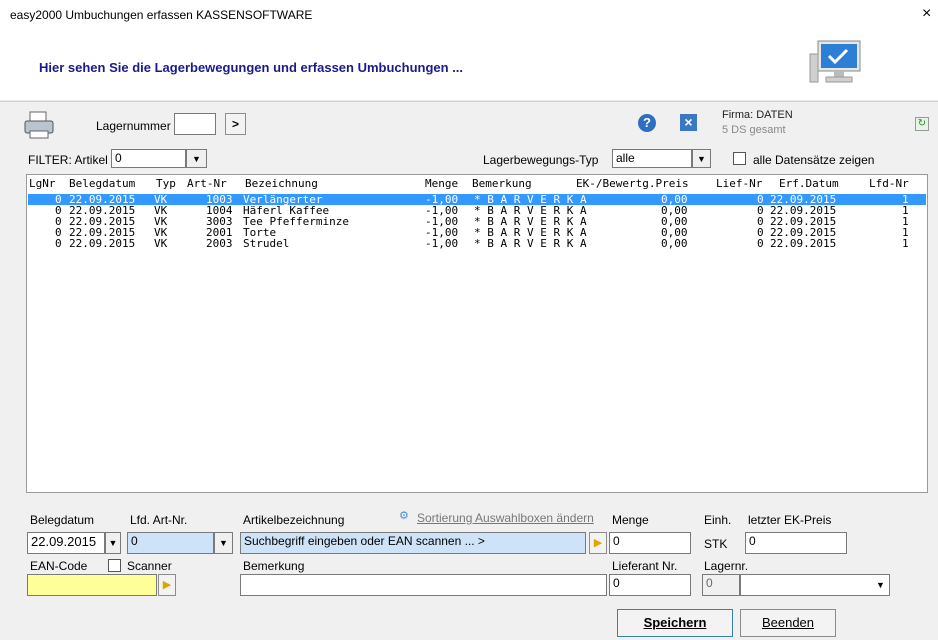  Describe the element at coordinates (42, 183) in the screenshot. I see `column-header: LgNr` at that location.